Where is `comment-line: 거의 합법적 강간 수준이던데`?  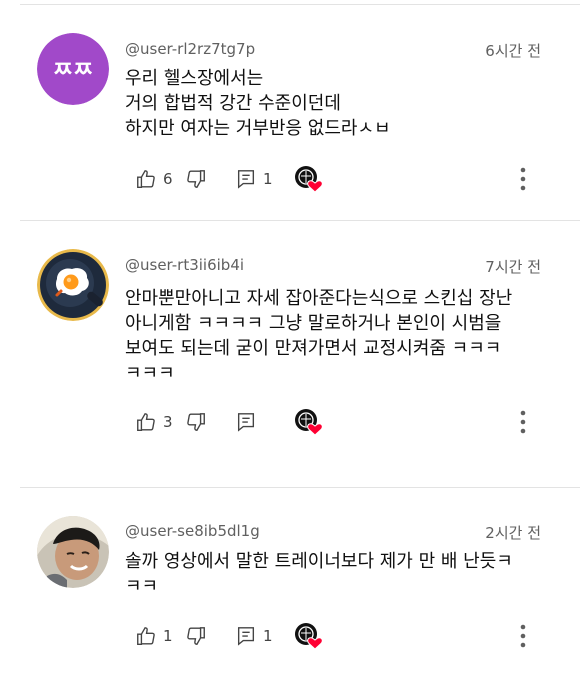
comment-line: 거의 합법적 강간 수준이던데 is located at coordinates (233, 103).